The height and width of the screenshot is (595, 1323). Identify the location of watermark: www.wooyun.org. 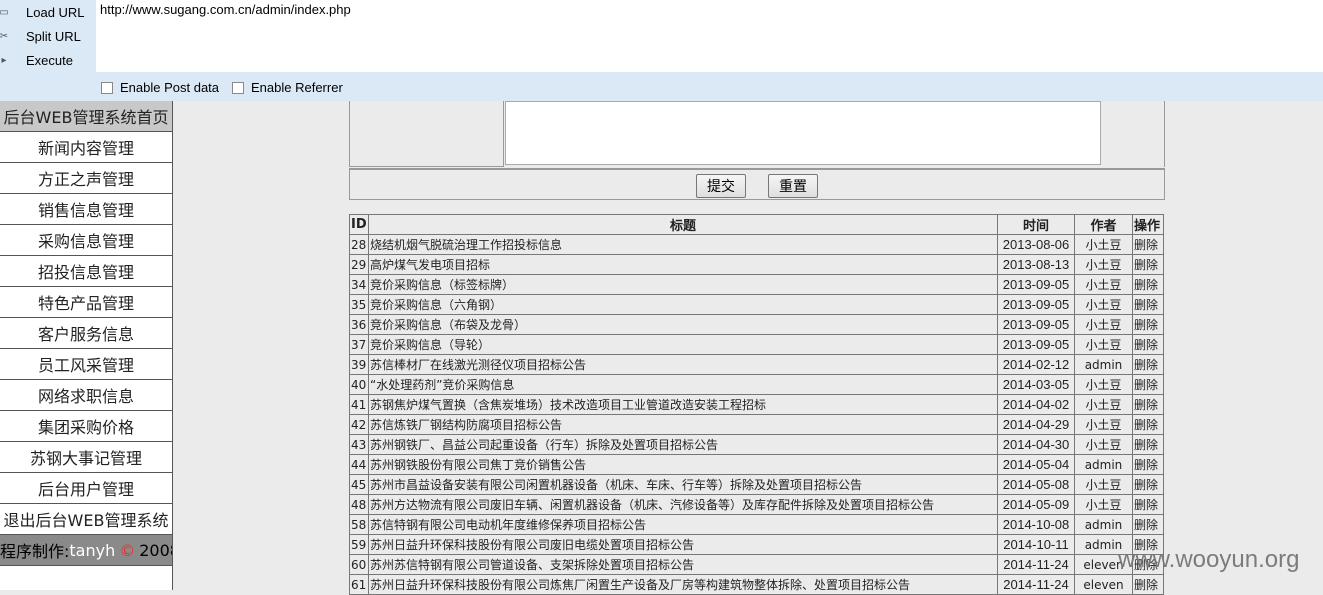
(1209, 559).